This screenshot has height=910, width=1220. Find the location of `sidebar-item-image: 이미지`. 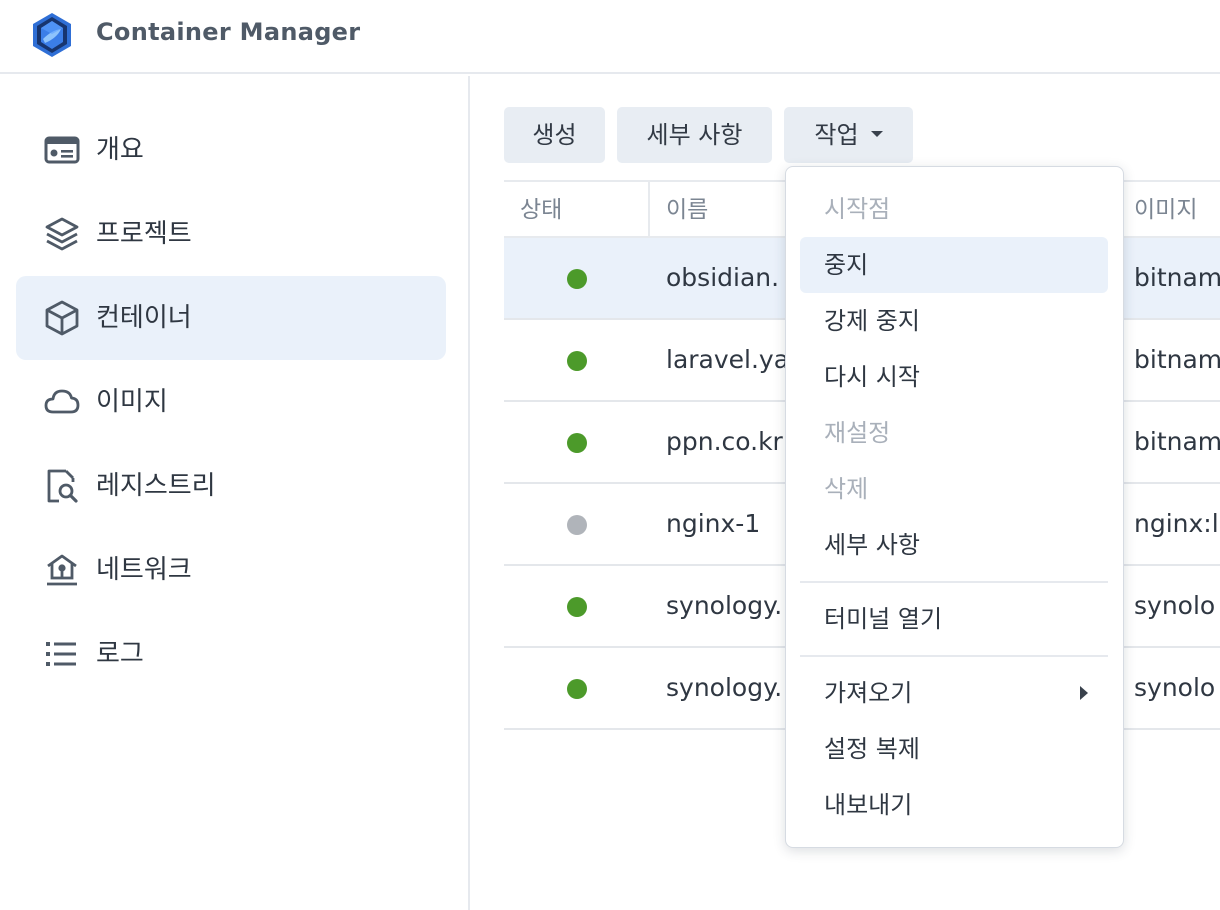

sidebar-item-image: 이미지 is located at coordinates (231, 402).